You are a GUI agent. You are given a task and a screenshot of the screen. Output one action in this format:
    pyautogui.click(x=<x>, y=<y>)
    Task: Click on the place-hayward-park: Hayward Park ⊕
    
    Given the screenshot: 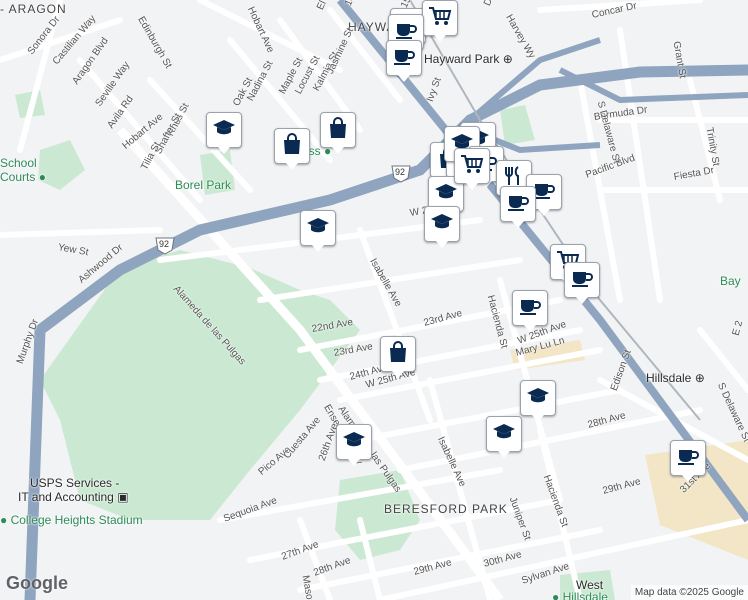 What is the action you would take?
    pyautogui.click(x=468, y=59)
    